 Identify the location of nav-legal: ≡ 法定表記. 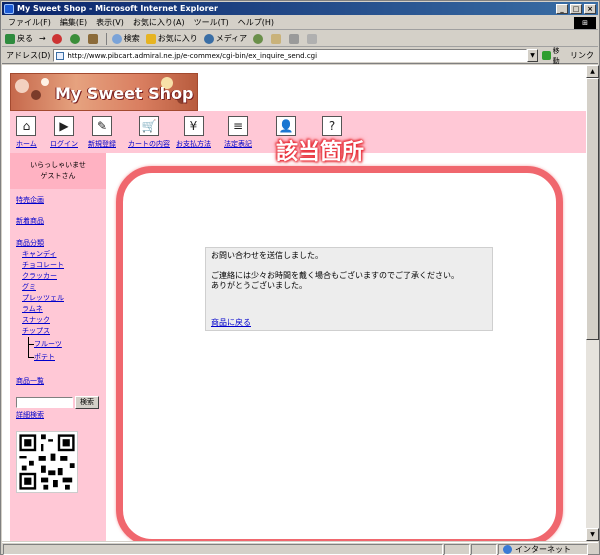
(238, 132).